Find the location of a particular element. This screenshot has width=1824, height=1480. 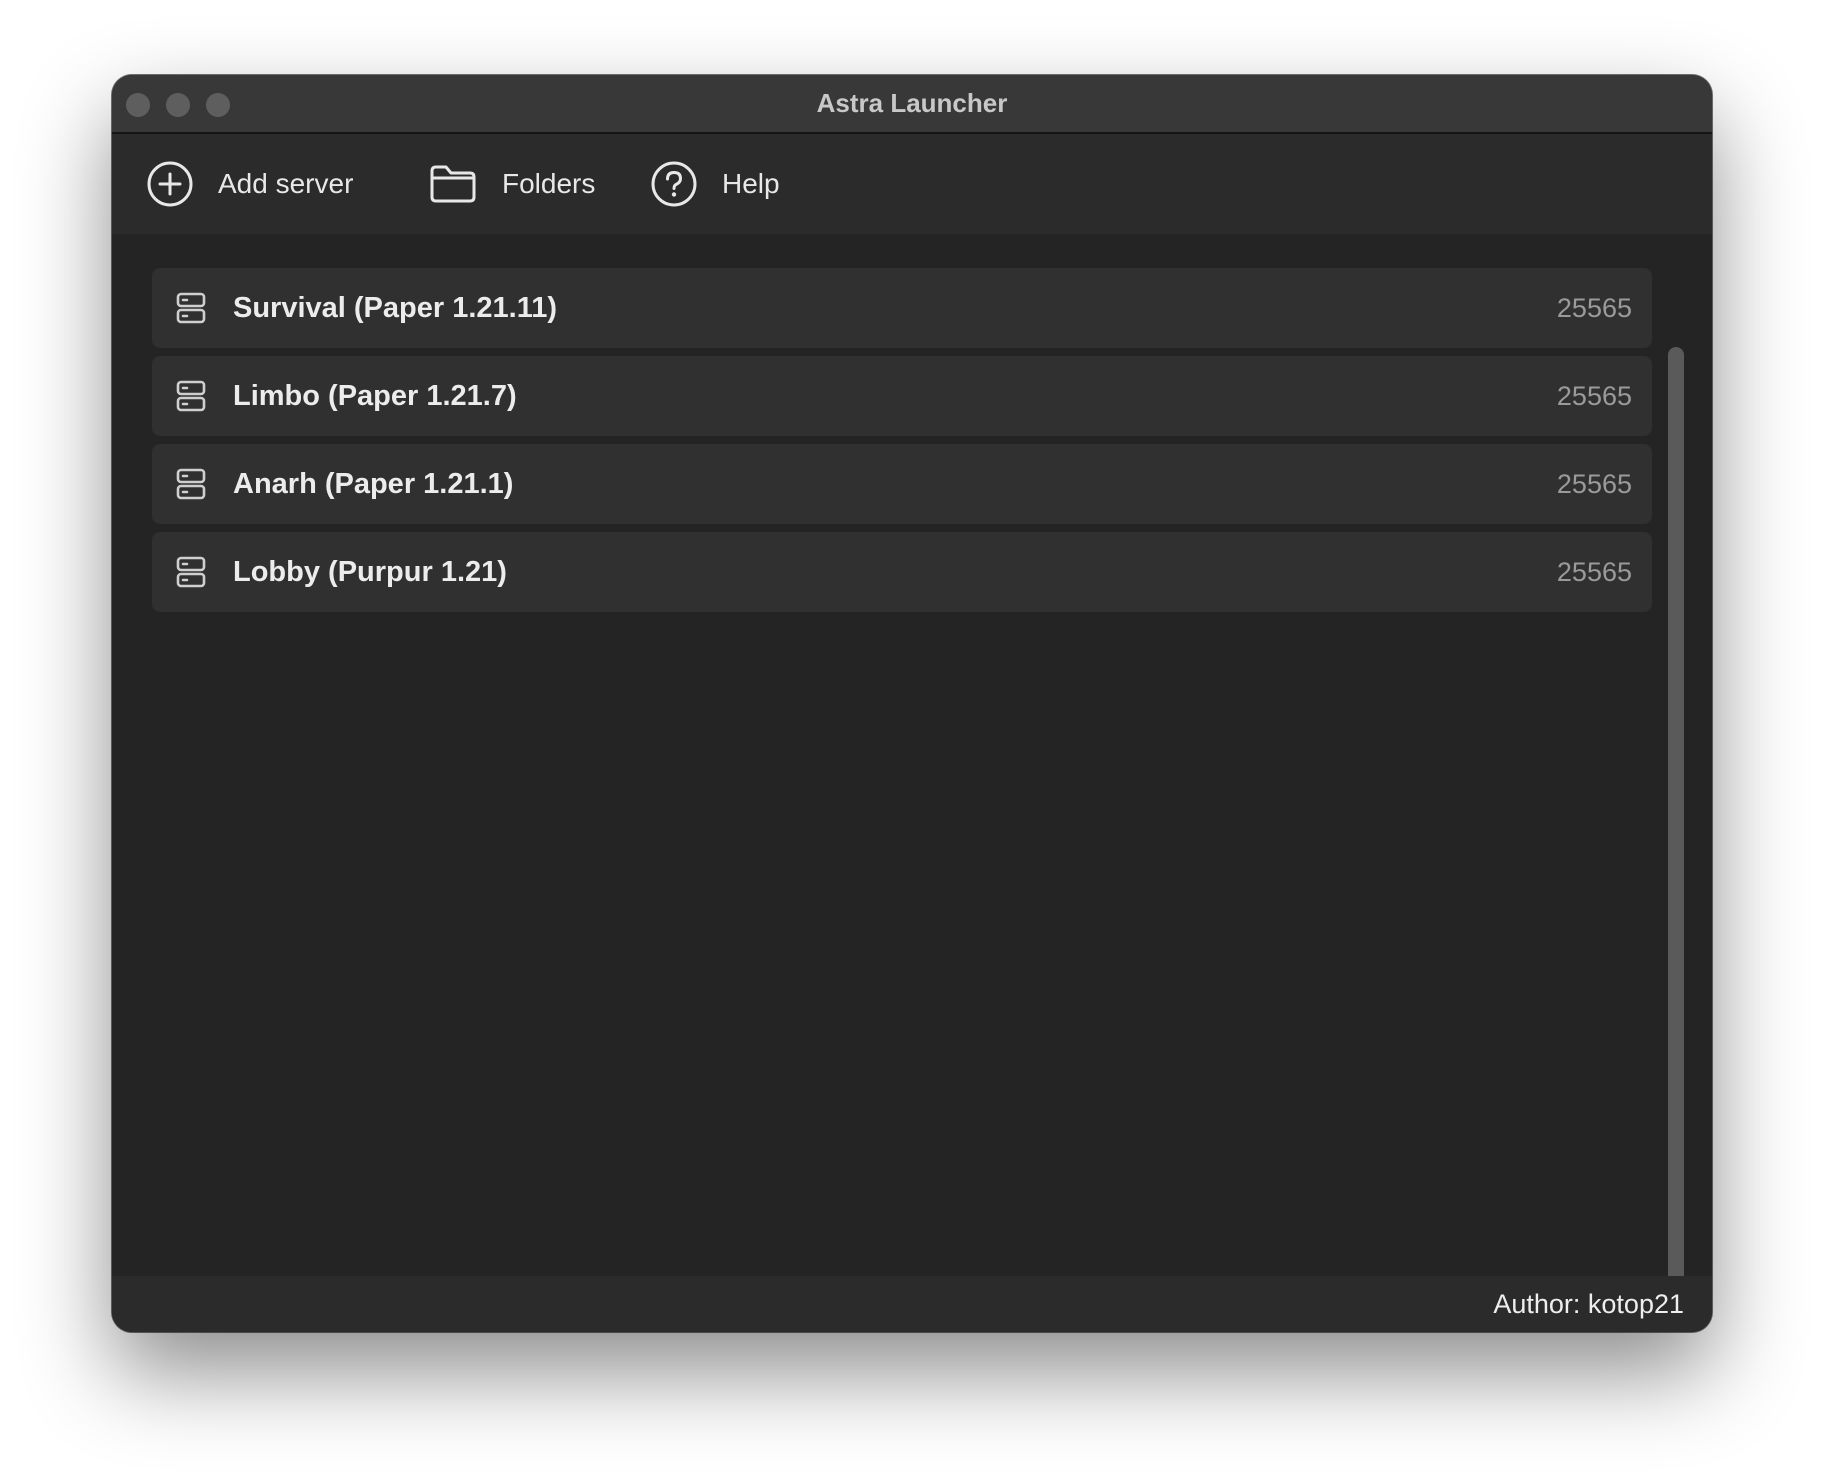

plus-circle-icon is located at coordinates (170, 184).